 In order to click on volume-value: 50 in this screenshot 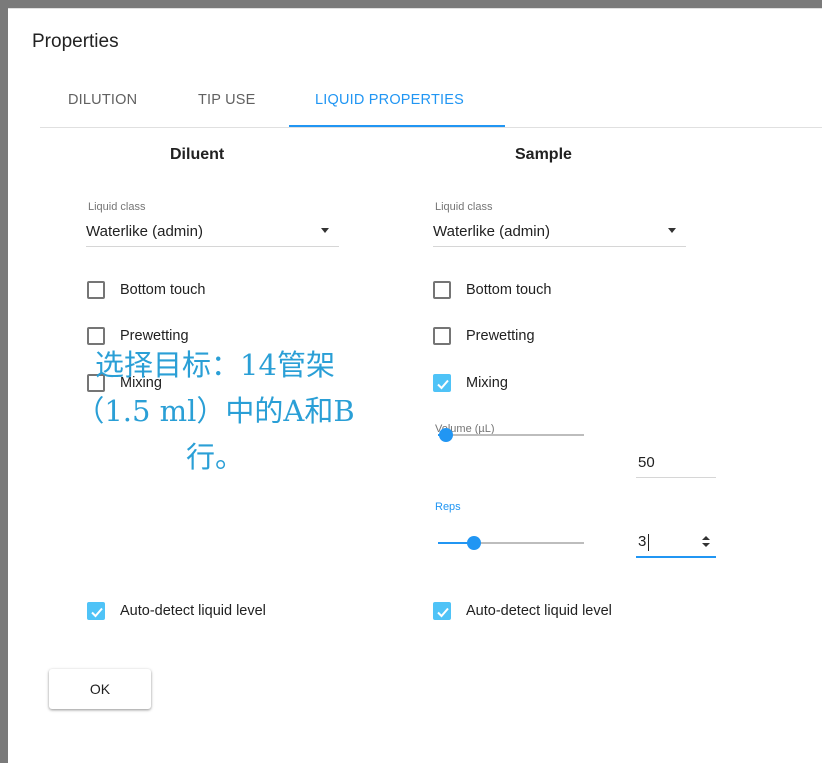, I will do `click(646, 462)`.